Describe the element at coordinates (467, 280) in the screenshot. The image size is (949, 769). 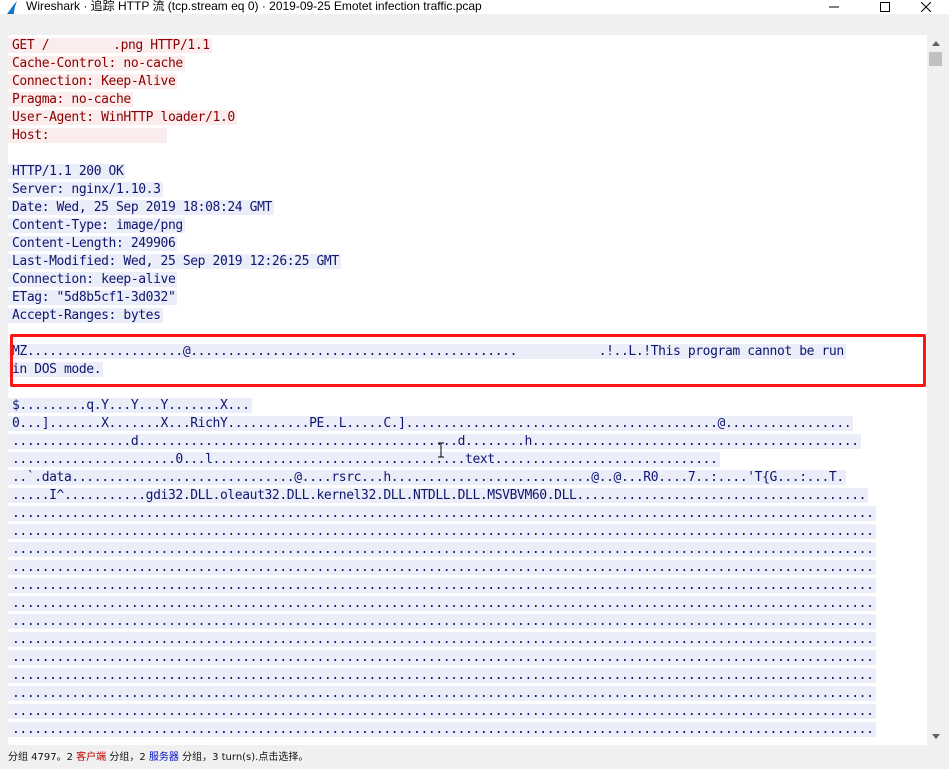
I see `response-header: Connection: keep-alive` at that location.